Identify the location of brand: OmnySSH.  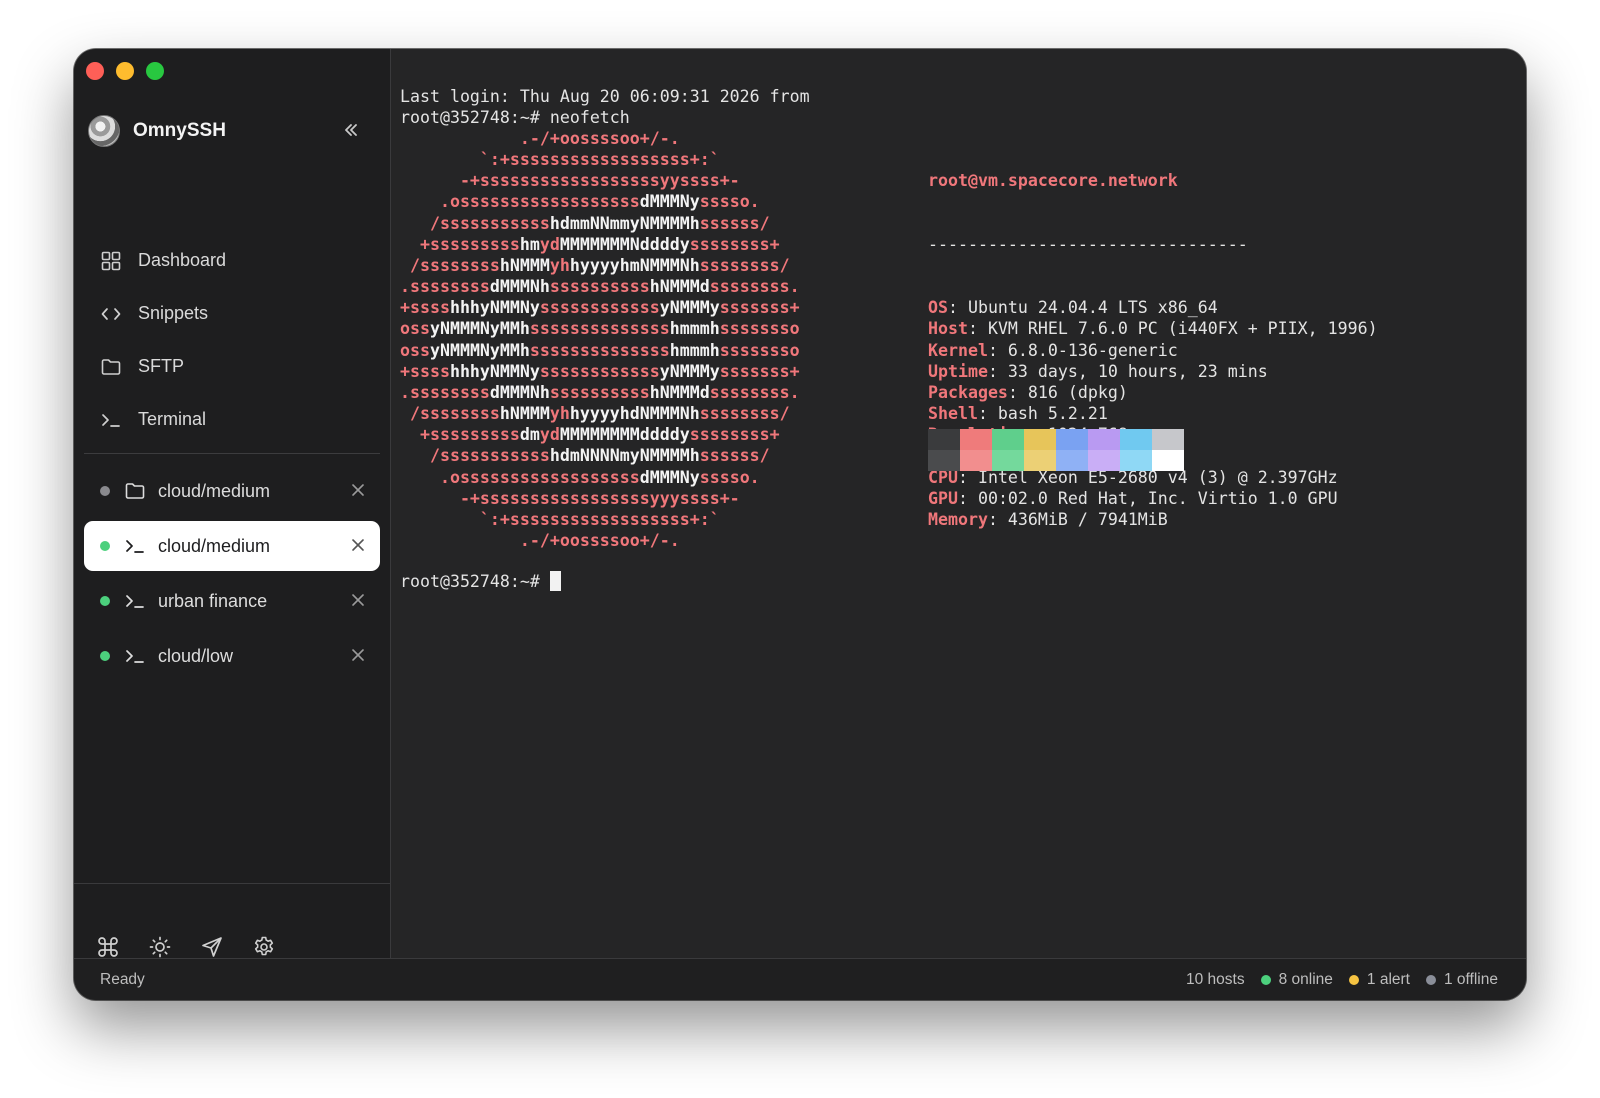
(157, 131).